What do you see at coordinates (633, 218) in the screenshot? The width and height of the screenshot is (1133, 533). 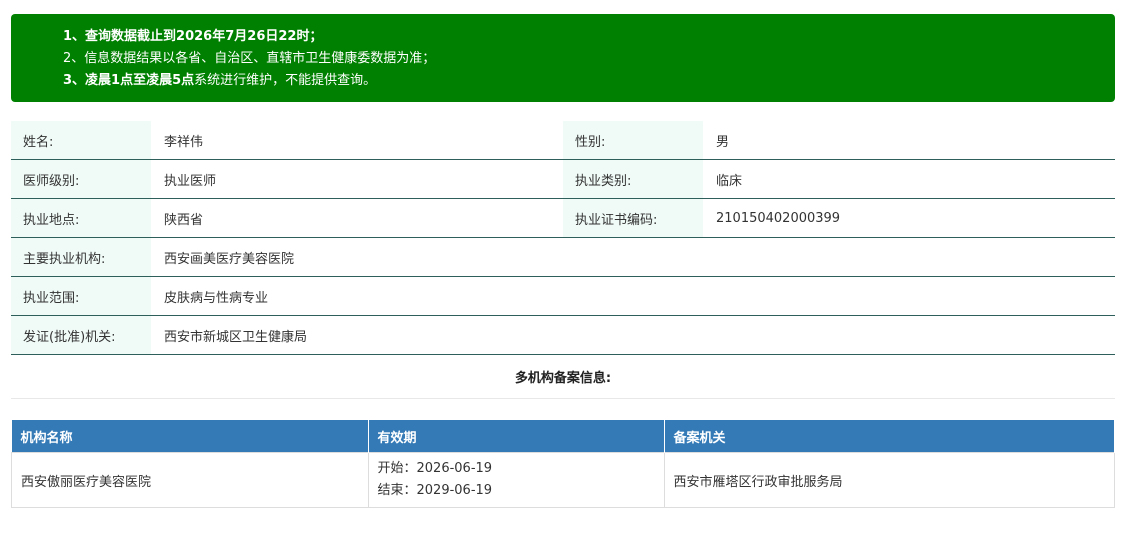 I see `cert-label: 执业证书编码:` at bounding box center [633, 218].